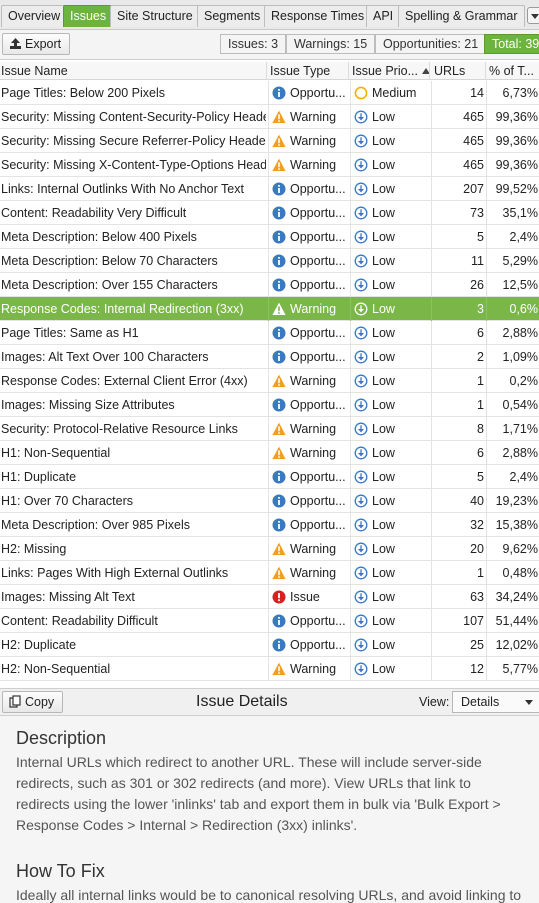 This screenshot has height=903, width=539. What do you see at coordinates (431, 44) in the screenshot?
I see `opportunities-count-filter: Opportunities: 21` at bounding box center [431, 44].